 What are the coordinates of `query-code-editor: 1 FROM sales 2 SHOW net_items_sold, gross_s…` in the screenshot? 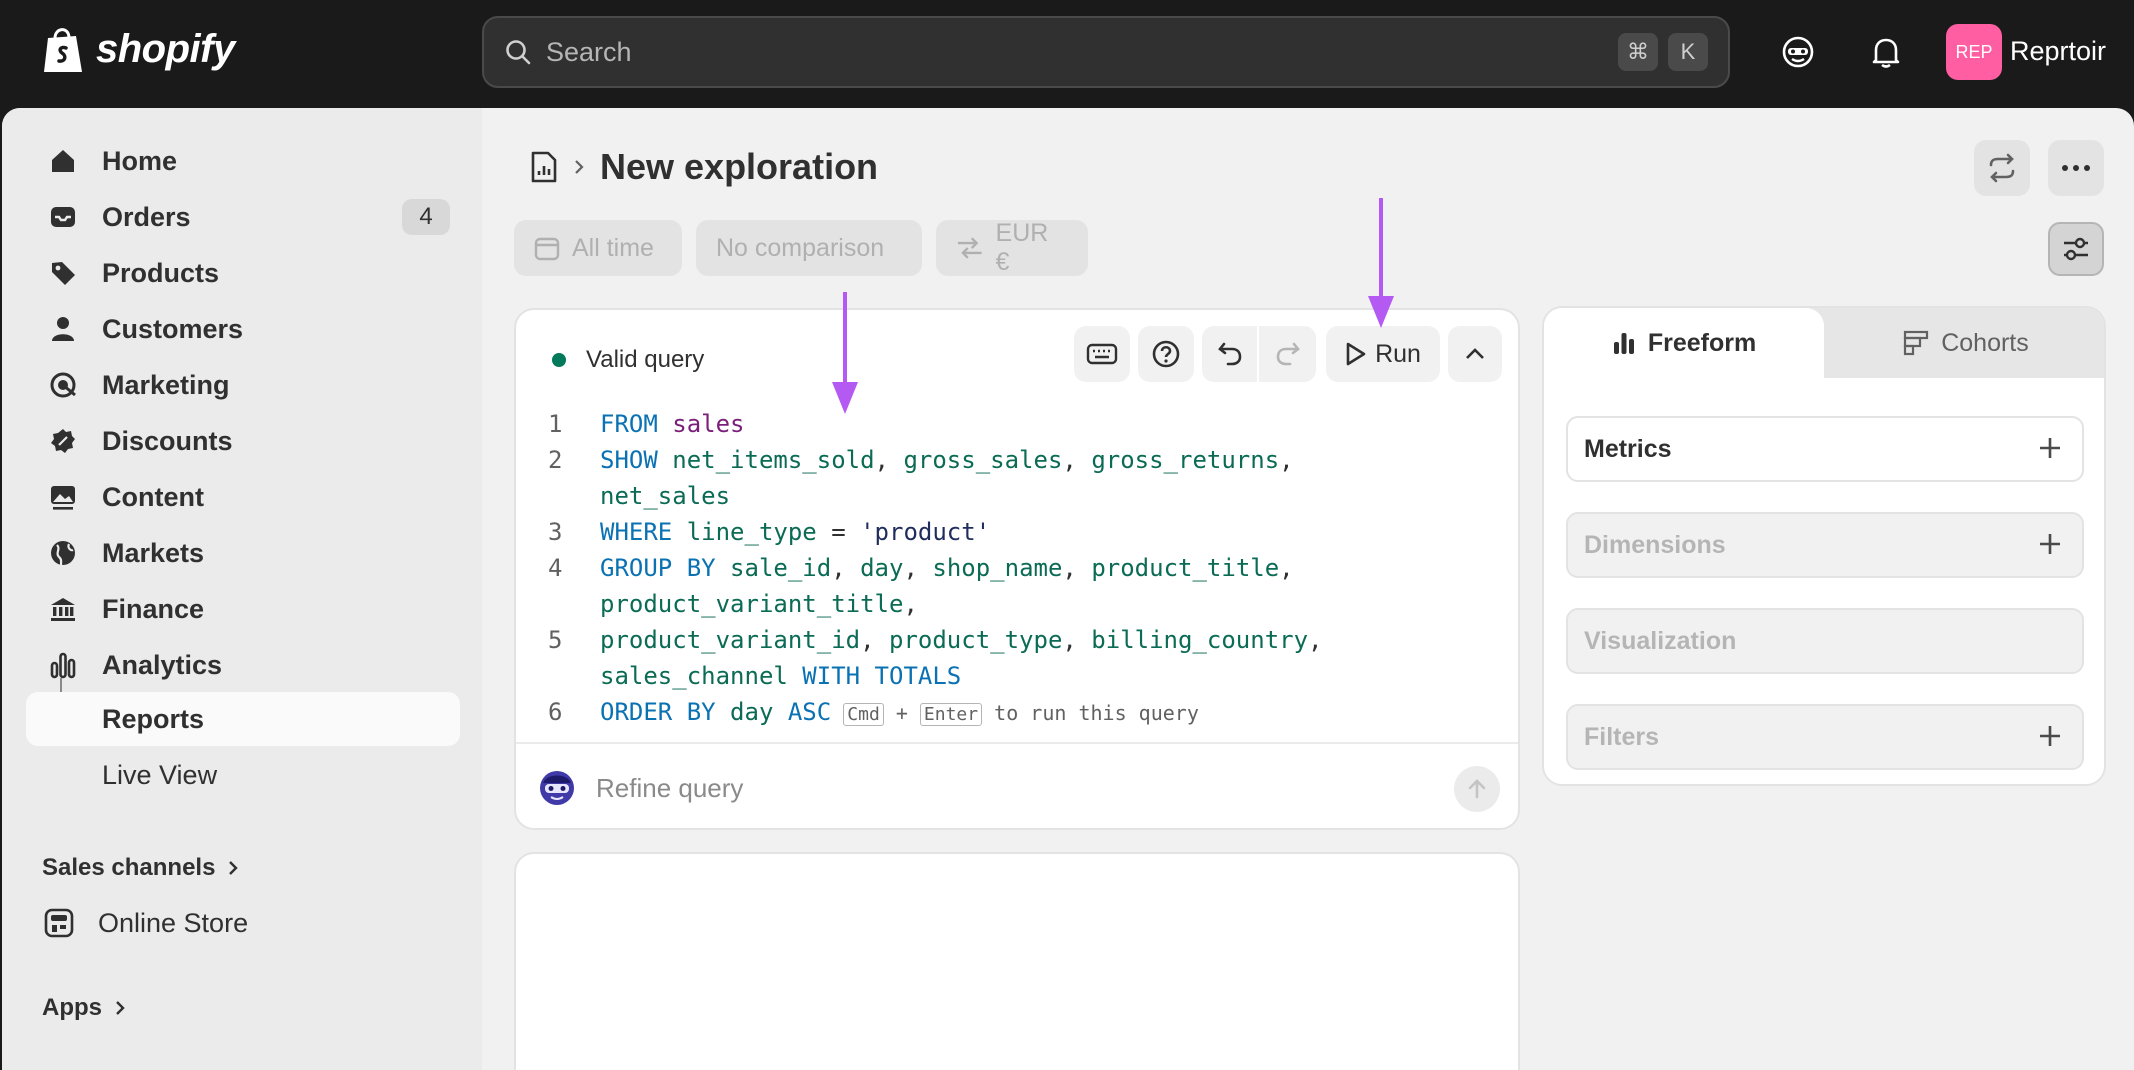 It's located at (1018, 569).